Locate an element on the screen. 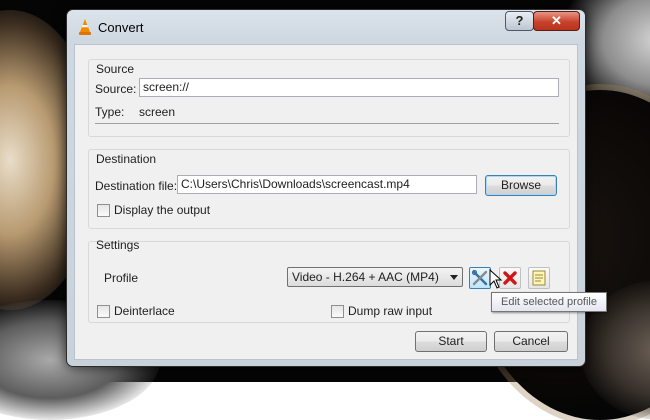 Image resolution: width=650 pixels, height=420 pixels. browse-button: Browse is located at coordinates (521, 185).